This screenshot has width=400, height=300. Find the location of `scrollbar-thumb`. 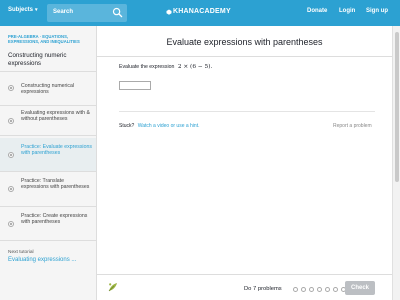

scrollbar-thumb is located at coordinates (397, 107).